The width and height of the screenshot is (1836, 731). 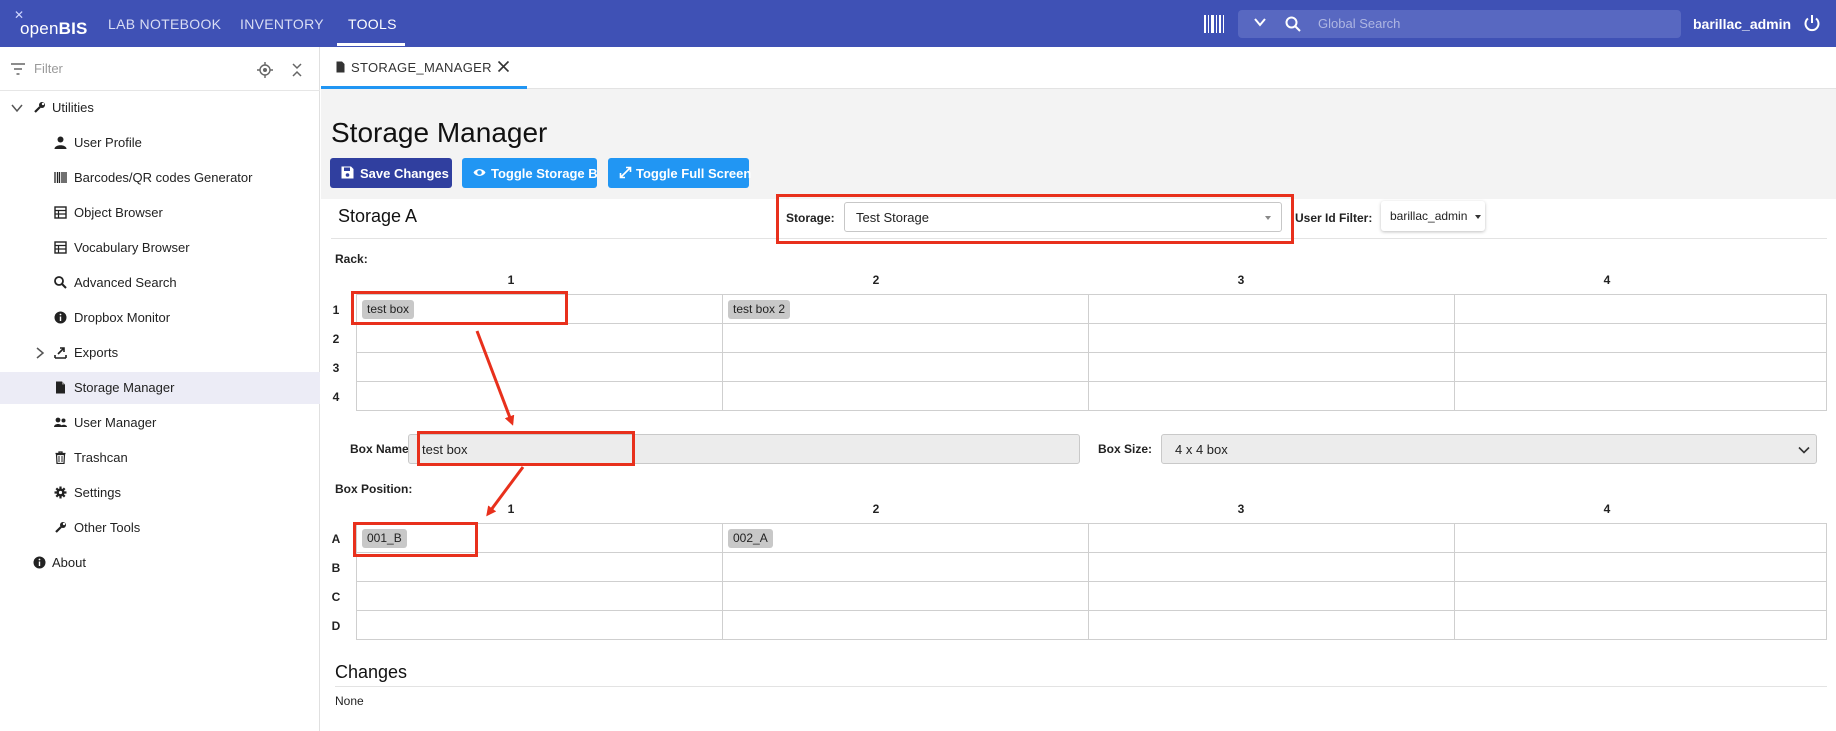 What do you see at coordinates (625, 172) in the screenshot?
I see `expand-arrows-icon` at bounding box center [625, 172].